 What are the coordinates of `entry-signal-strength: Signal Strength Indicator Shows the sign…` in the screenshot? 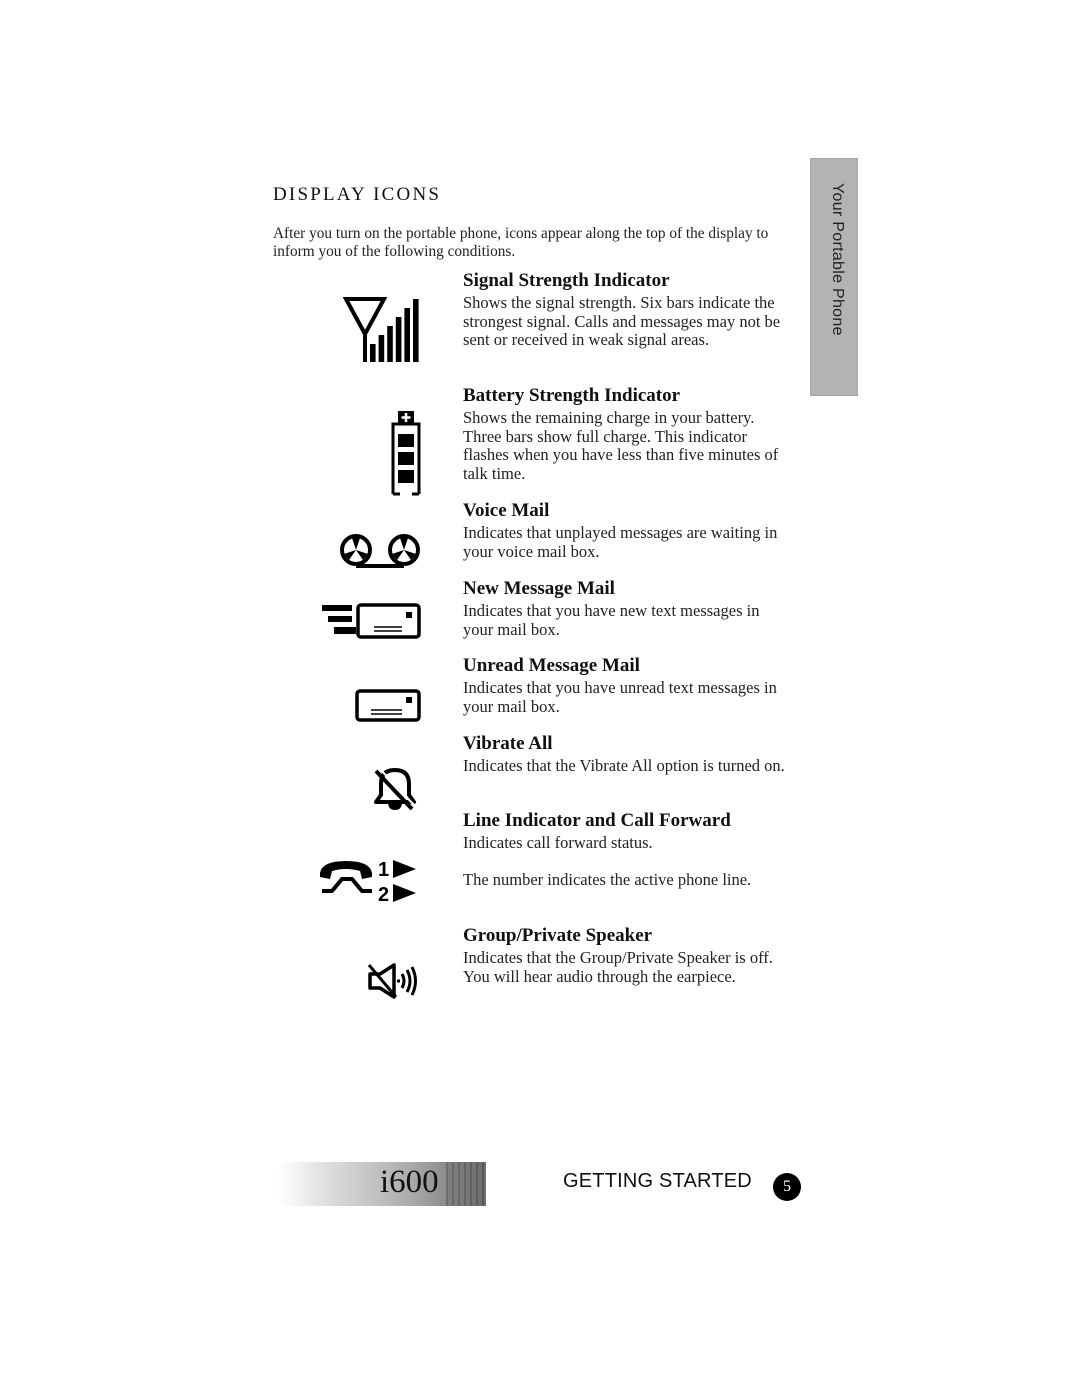 It's located at (628, 310).